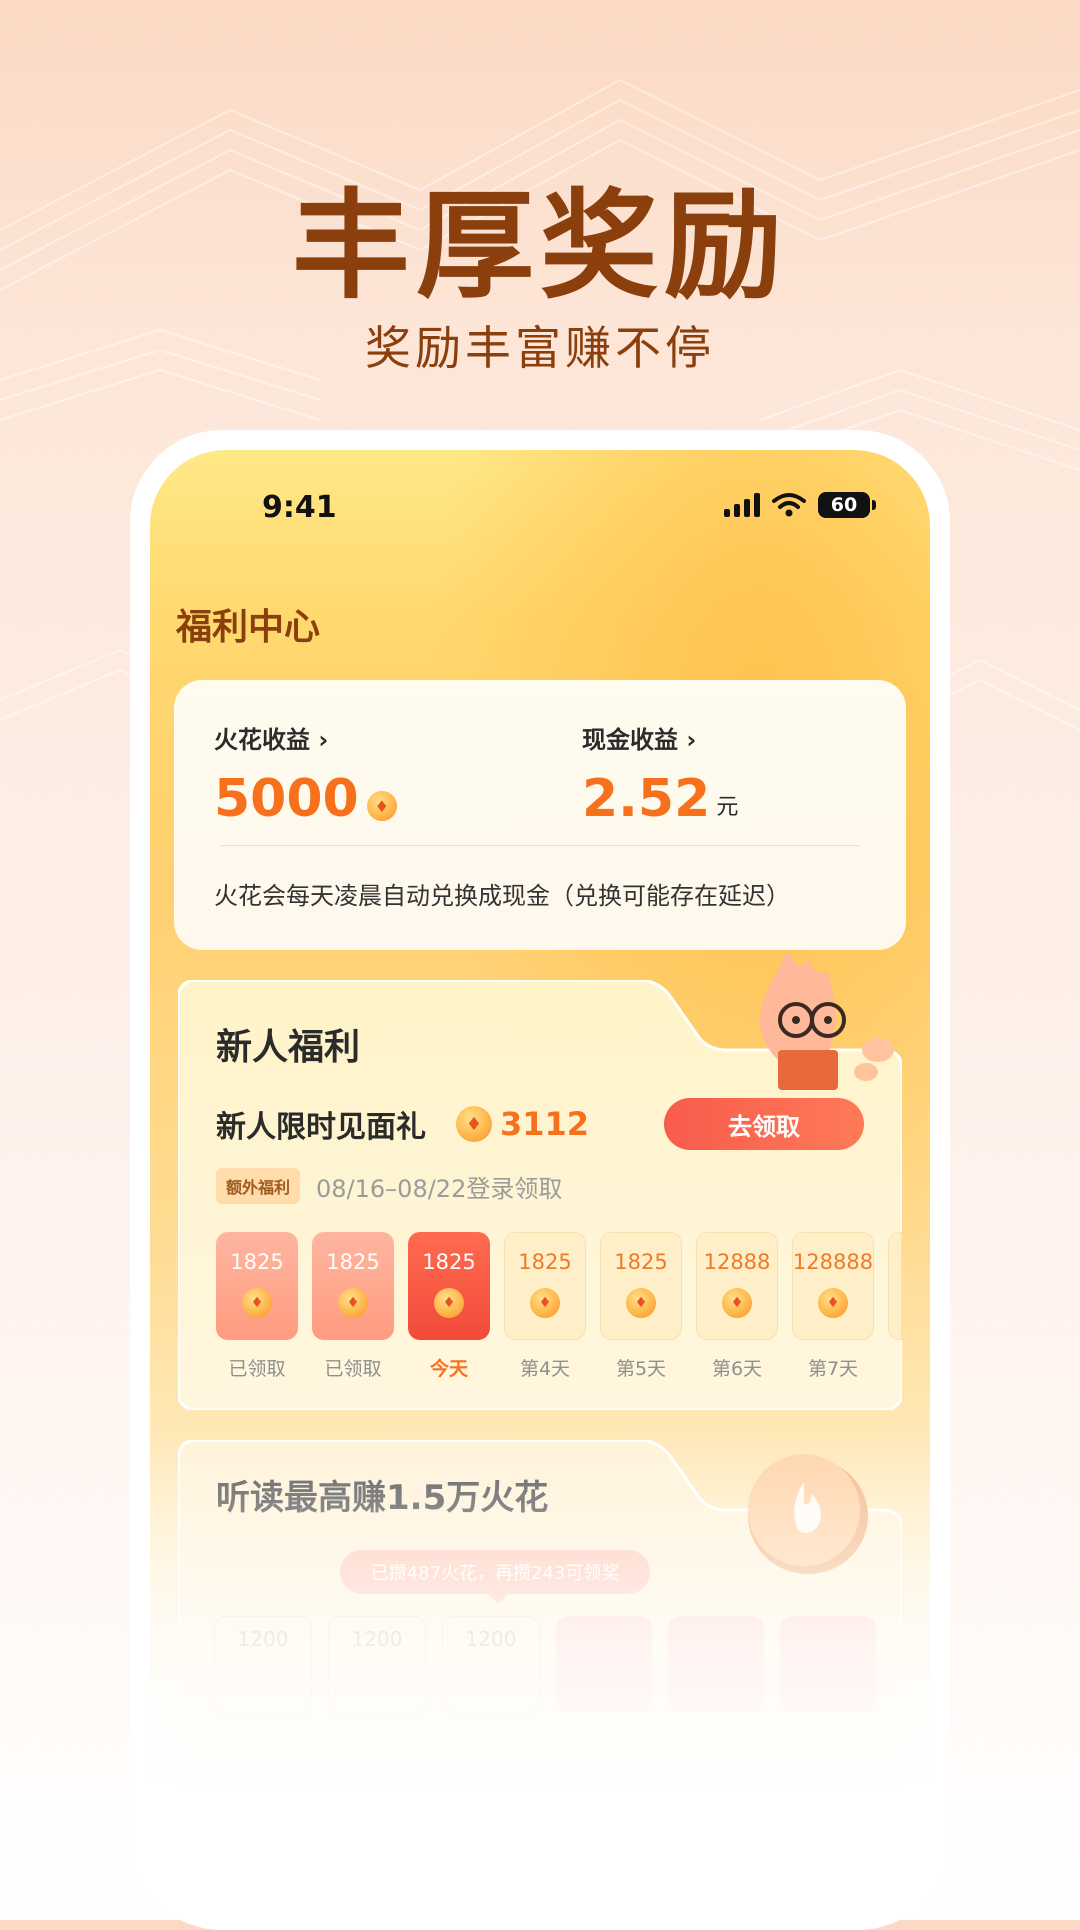 This screenshot has width=1080, height=1930. I want to click on daily-reward-day: 128888 ♦ 第7天, so click(833, 1306).